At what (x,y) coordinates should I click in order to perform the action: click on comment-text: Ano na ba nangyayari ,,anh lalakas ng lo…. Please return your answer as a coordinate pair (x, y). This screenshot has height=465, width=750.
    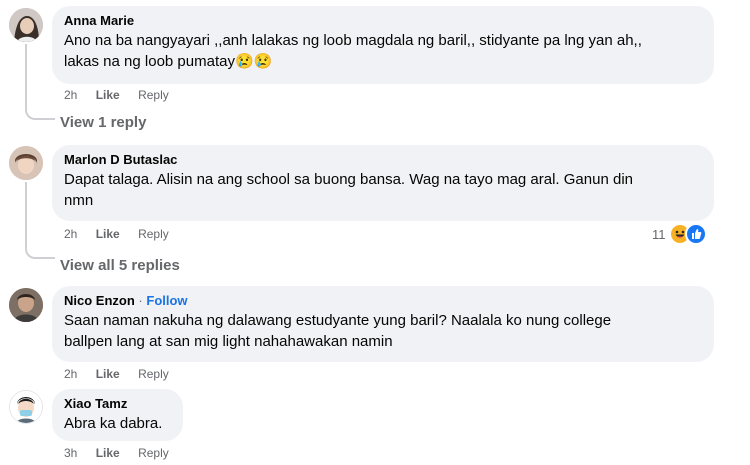
    Looking at the image, I should click on (353, 51).